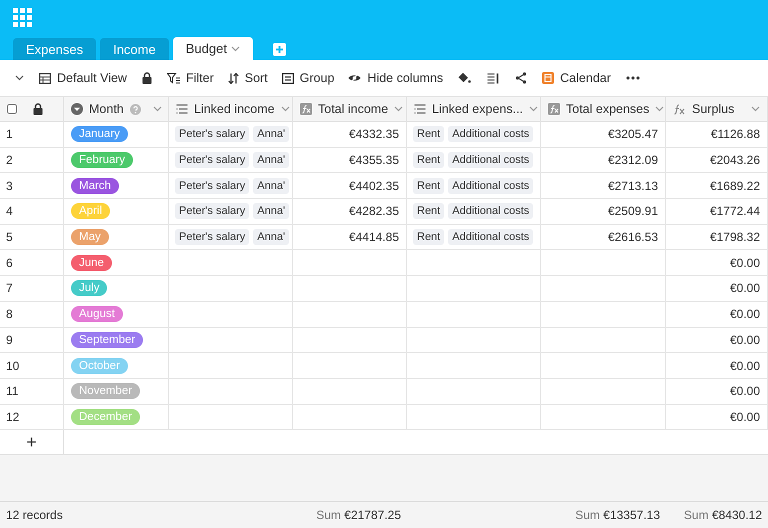 This screenshot has height=528, width=768. I want to click on row-number: 1, so click(32, 135).